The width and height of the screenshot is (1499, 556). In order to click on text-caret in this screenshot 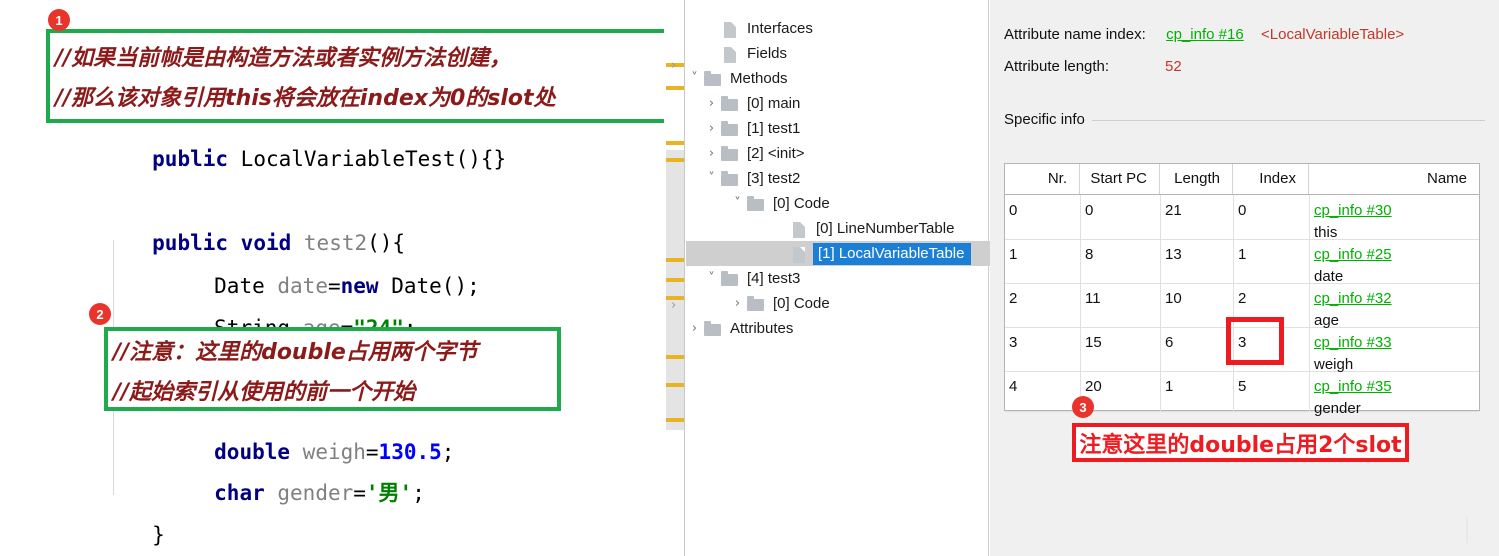, I will do `click(1467, 530)`.